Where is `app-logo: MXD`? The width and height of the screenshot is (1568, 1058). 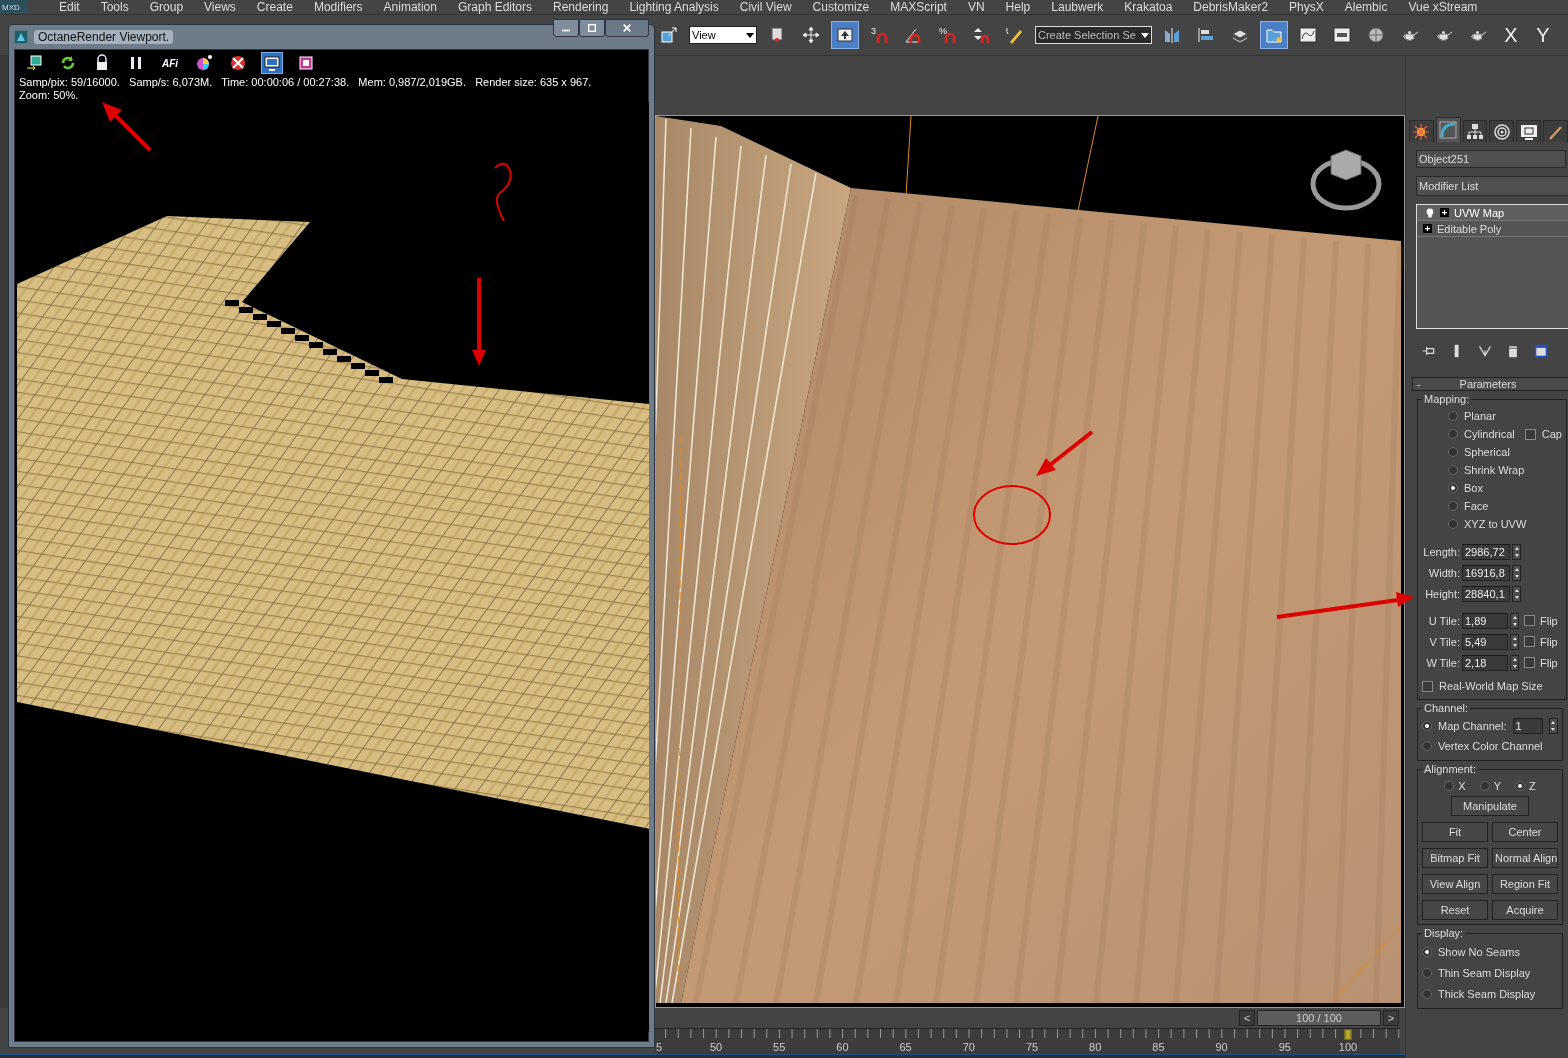 app-logo: MXD is located at coordinates (14, 7).